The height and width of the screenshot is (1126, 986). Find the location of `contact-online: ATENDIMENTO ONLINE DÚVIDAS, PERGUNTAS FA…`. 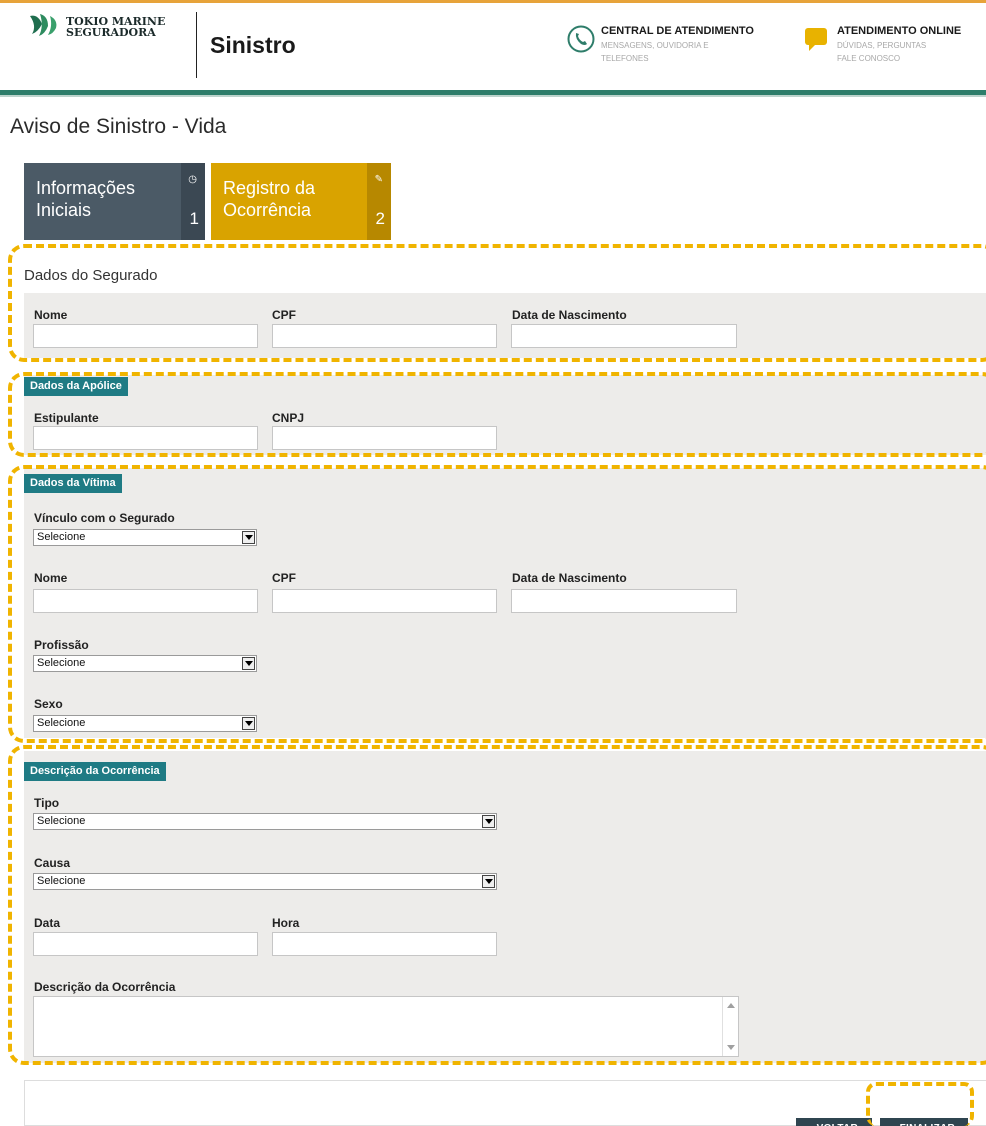

contact-online: ATENDIMENTO ONLINE DÚVIDAS, PERGUNTAS FA… is located at coordinates (882, 45).